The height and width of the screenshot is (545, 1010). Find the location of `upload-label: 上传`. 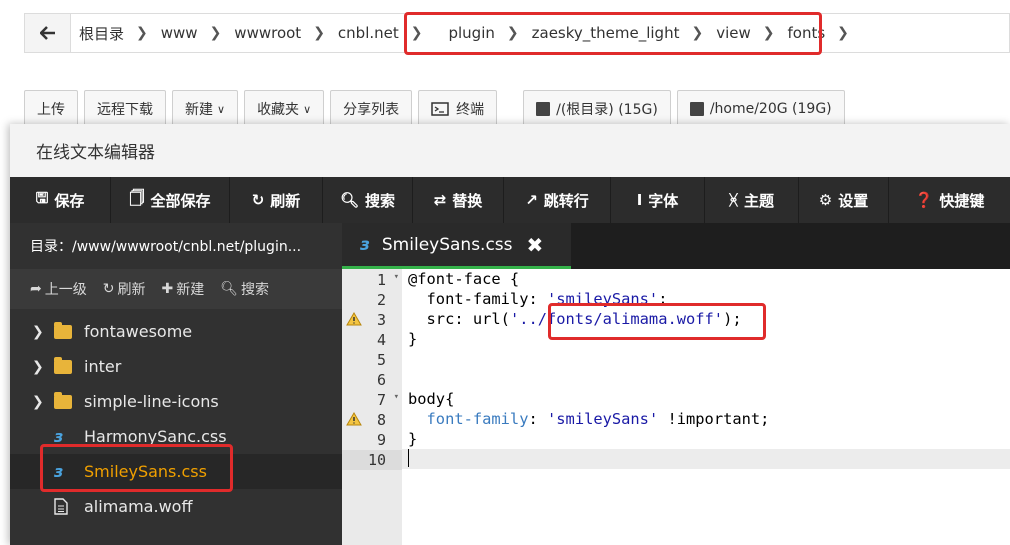

upload-label: 上传 is located at coordinates (51, 110).